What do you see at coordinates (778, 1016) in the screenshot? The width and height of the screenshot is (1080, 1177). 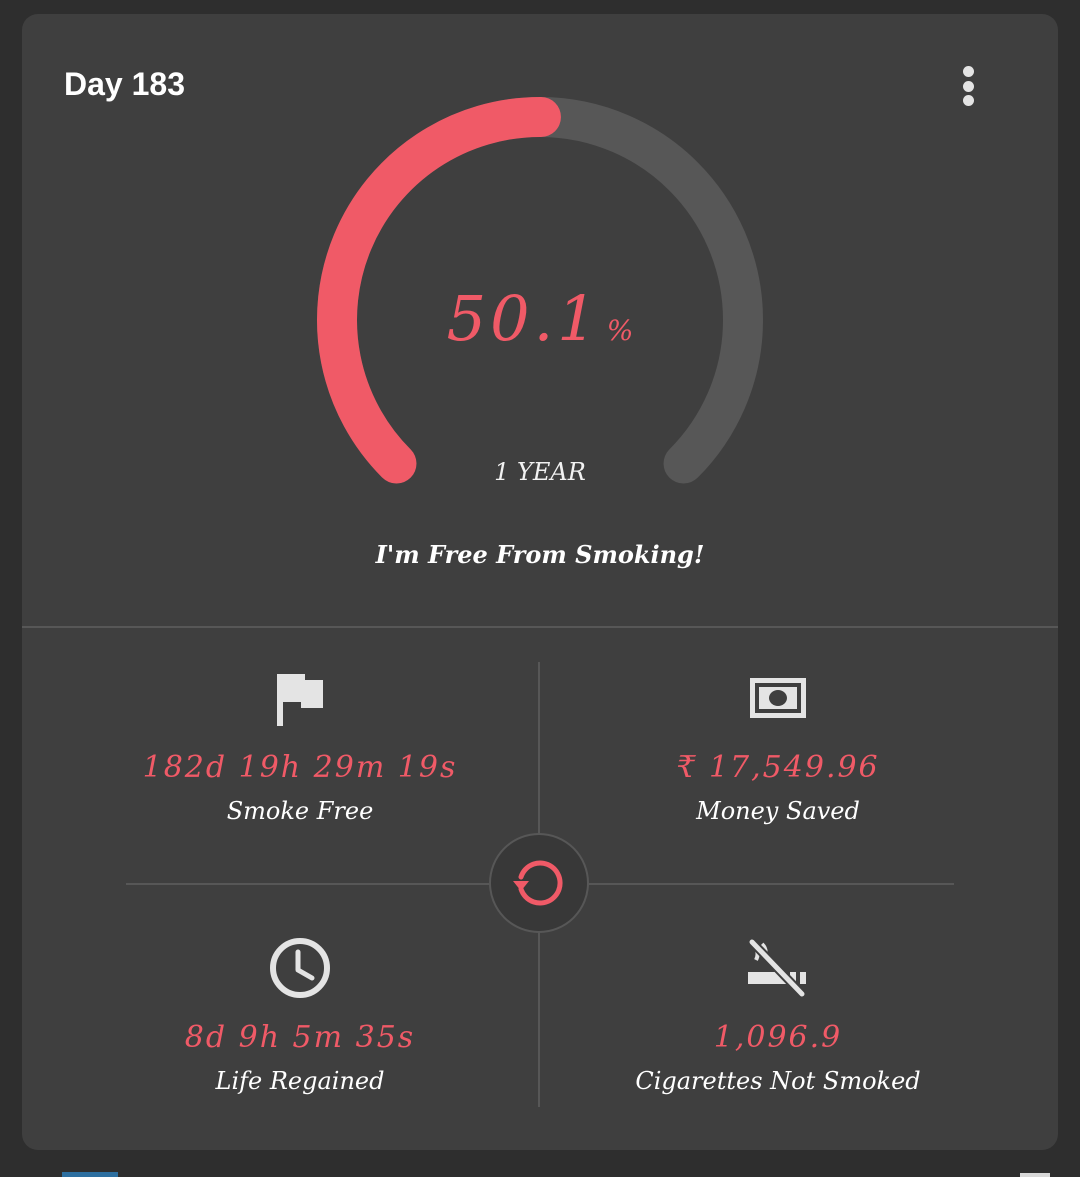 I see `stat-cigarettes-not-smoked: 1,096.9 Cigarettes Not Smoked` at bounding box center [778, 1016].